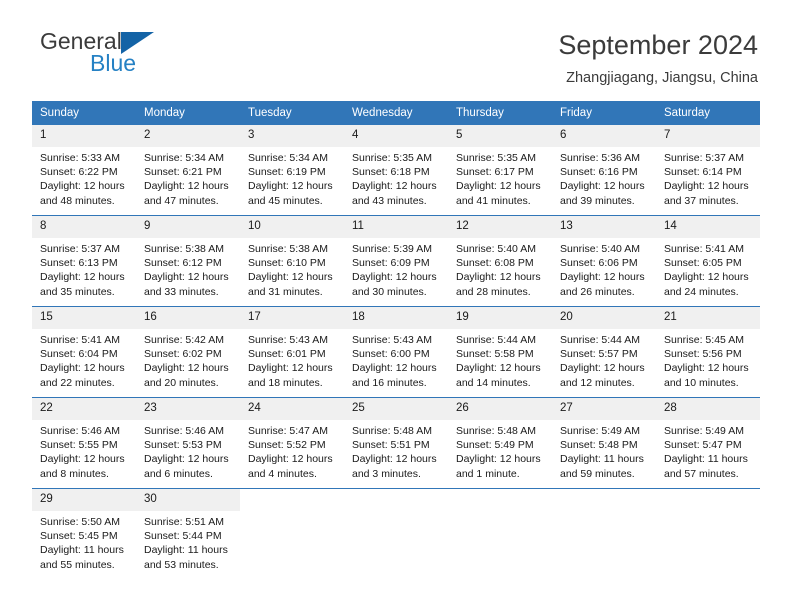  Describe the element at coordinates (392, 339) in the screenshot. I see `sunrise-text: Sunrise: 5:43 AM` at that location.